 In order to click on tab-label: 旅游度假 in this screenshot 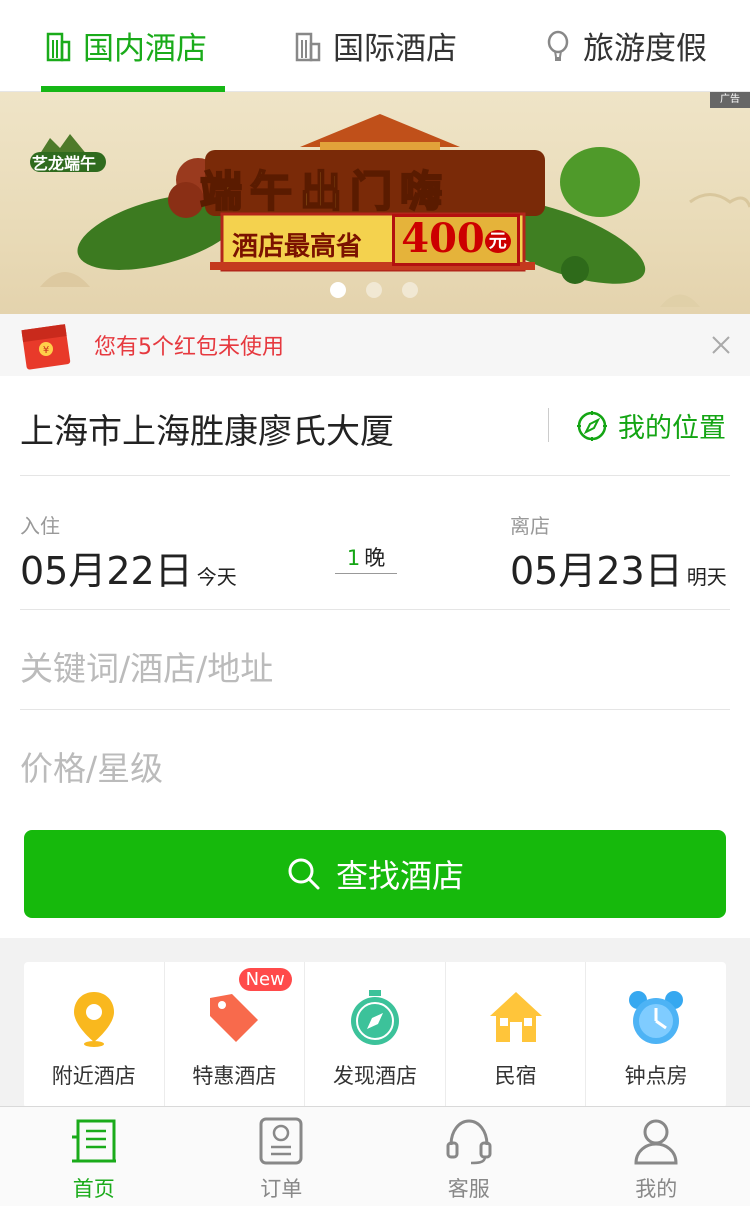, I will do `click(645, 49)`.